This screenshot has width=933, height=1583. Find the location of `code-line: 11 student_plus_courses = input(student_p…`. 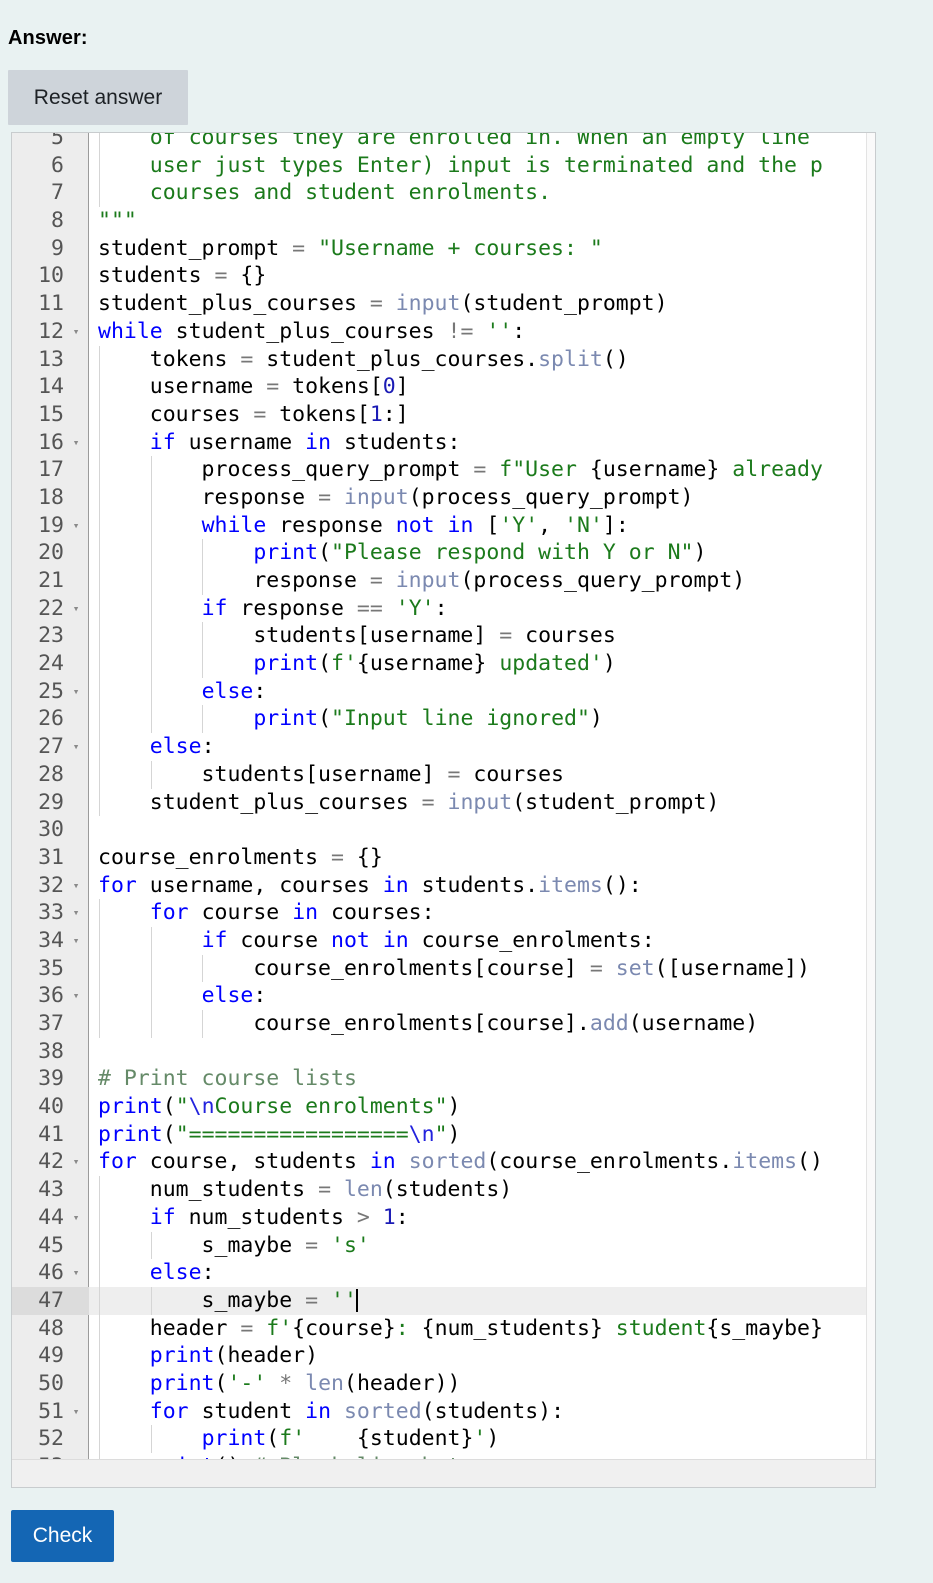

code-line: 11 student_plus_courses = input(student_p… is located at coordinates (443, 304).